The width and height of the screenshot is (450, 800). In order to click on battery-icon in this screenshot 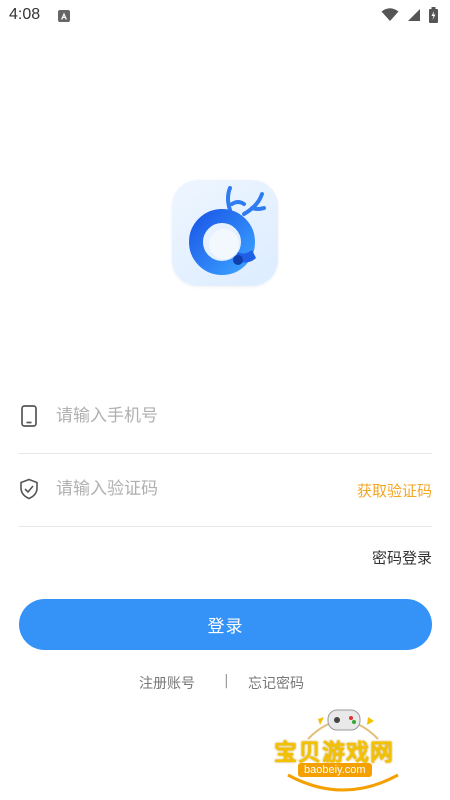, I will do `click(433, 15)`.